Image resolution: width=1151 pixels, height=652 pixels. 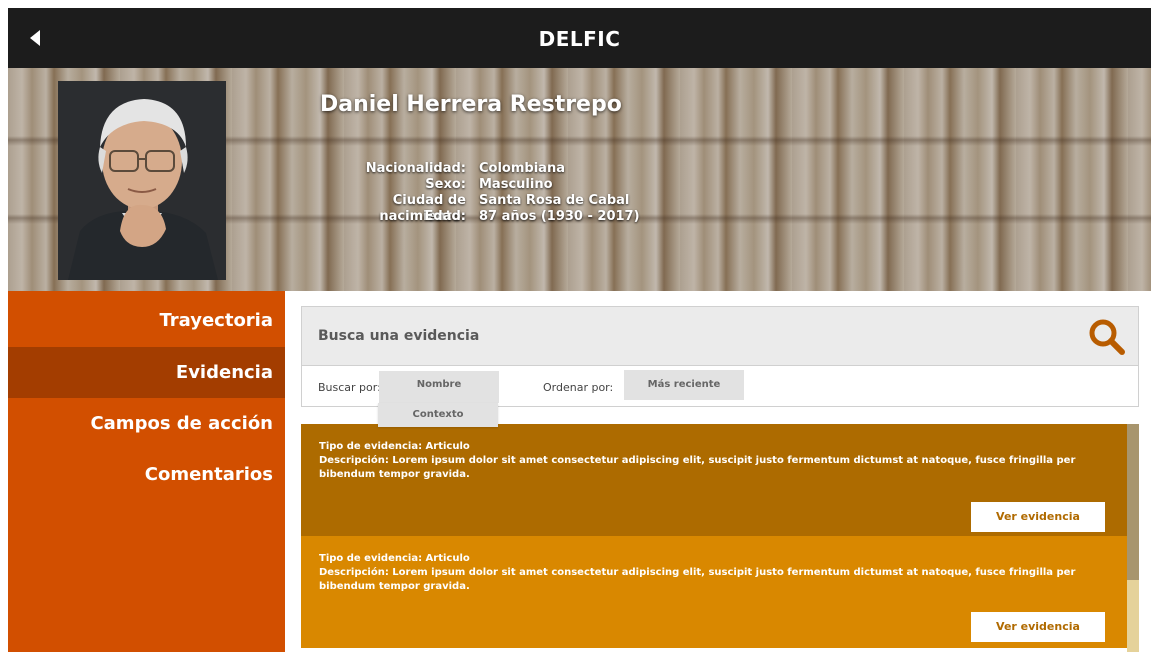 I want to click on sex-label: Sexo:, so click(x=445, y=184).